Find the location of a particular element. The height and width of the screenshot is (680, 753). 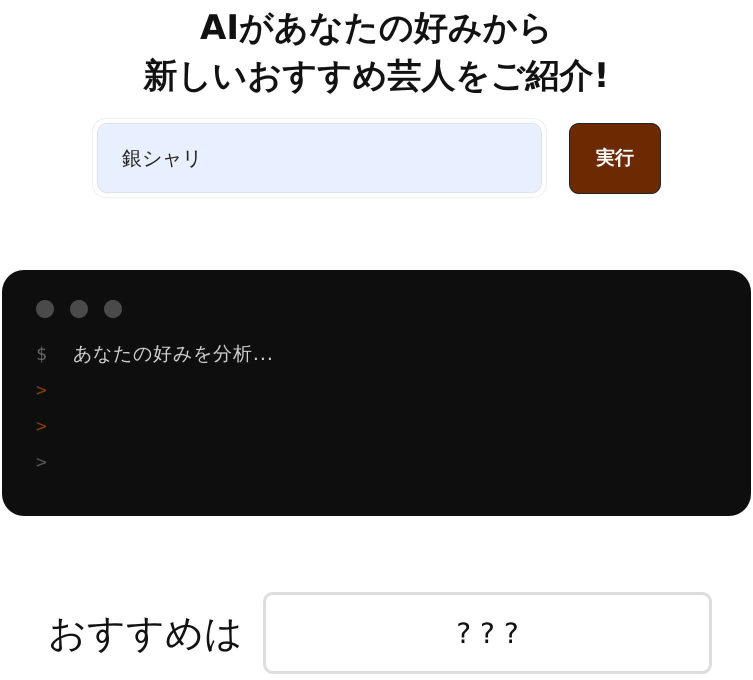

run-button: 実行 is located at coordinates (615, 158).